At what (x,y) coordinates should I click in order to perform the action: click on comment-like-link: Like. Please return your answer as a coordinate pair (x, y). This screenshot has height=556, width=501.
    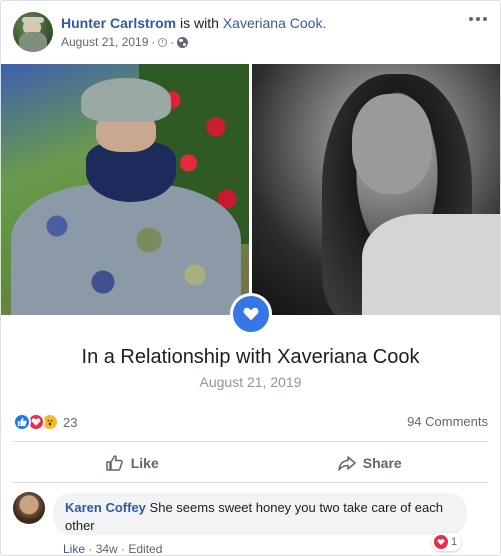
    Looking at the image, I should click on (74, 549).